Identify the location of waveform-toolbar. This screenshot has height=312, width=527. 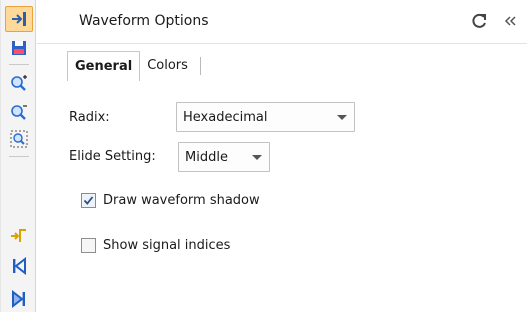
(18, 156).